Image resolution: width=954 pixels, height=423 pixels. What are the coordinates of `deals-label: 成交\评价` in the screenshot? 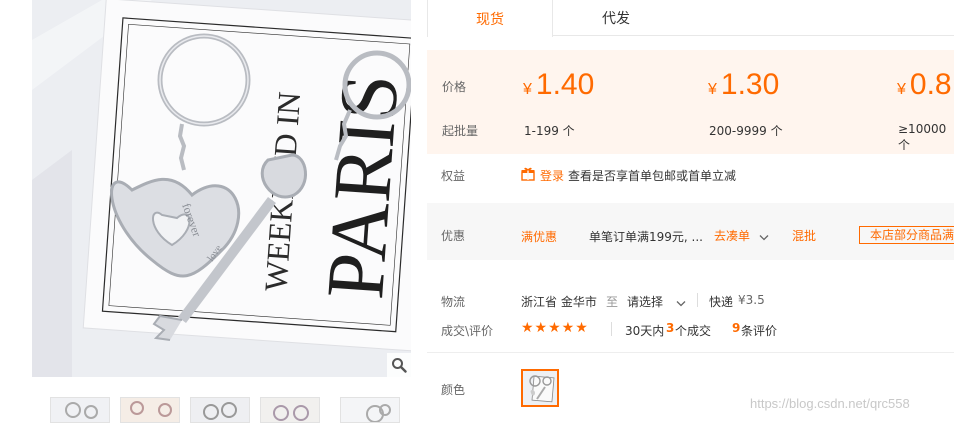 It's located at (467, 331).